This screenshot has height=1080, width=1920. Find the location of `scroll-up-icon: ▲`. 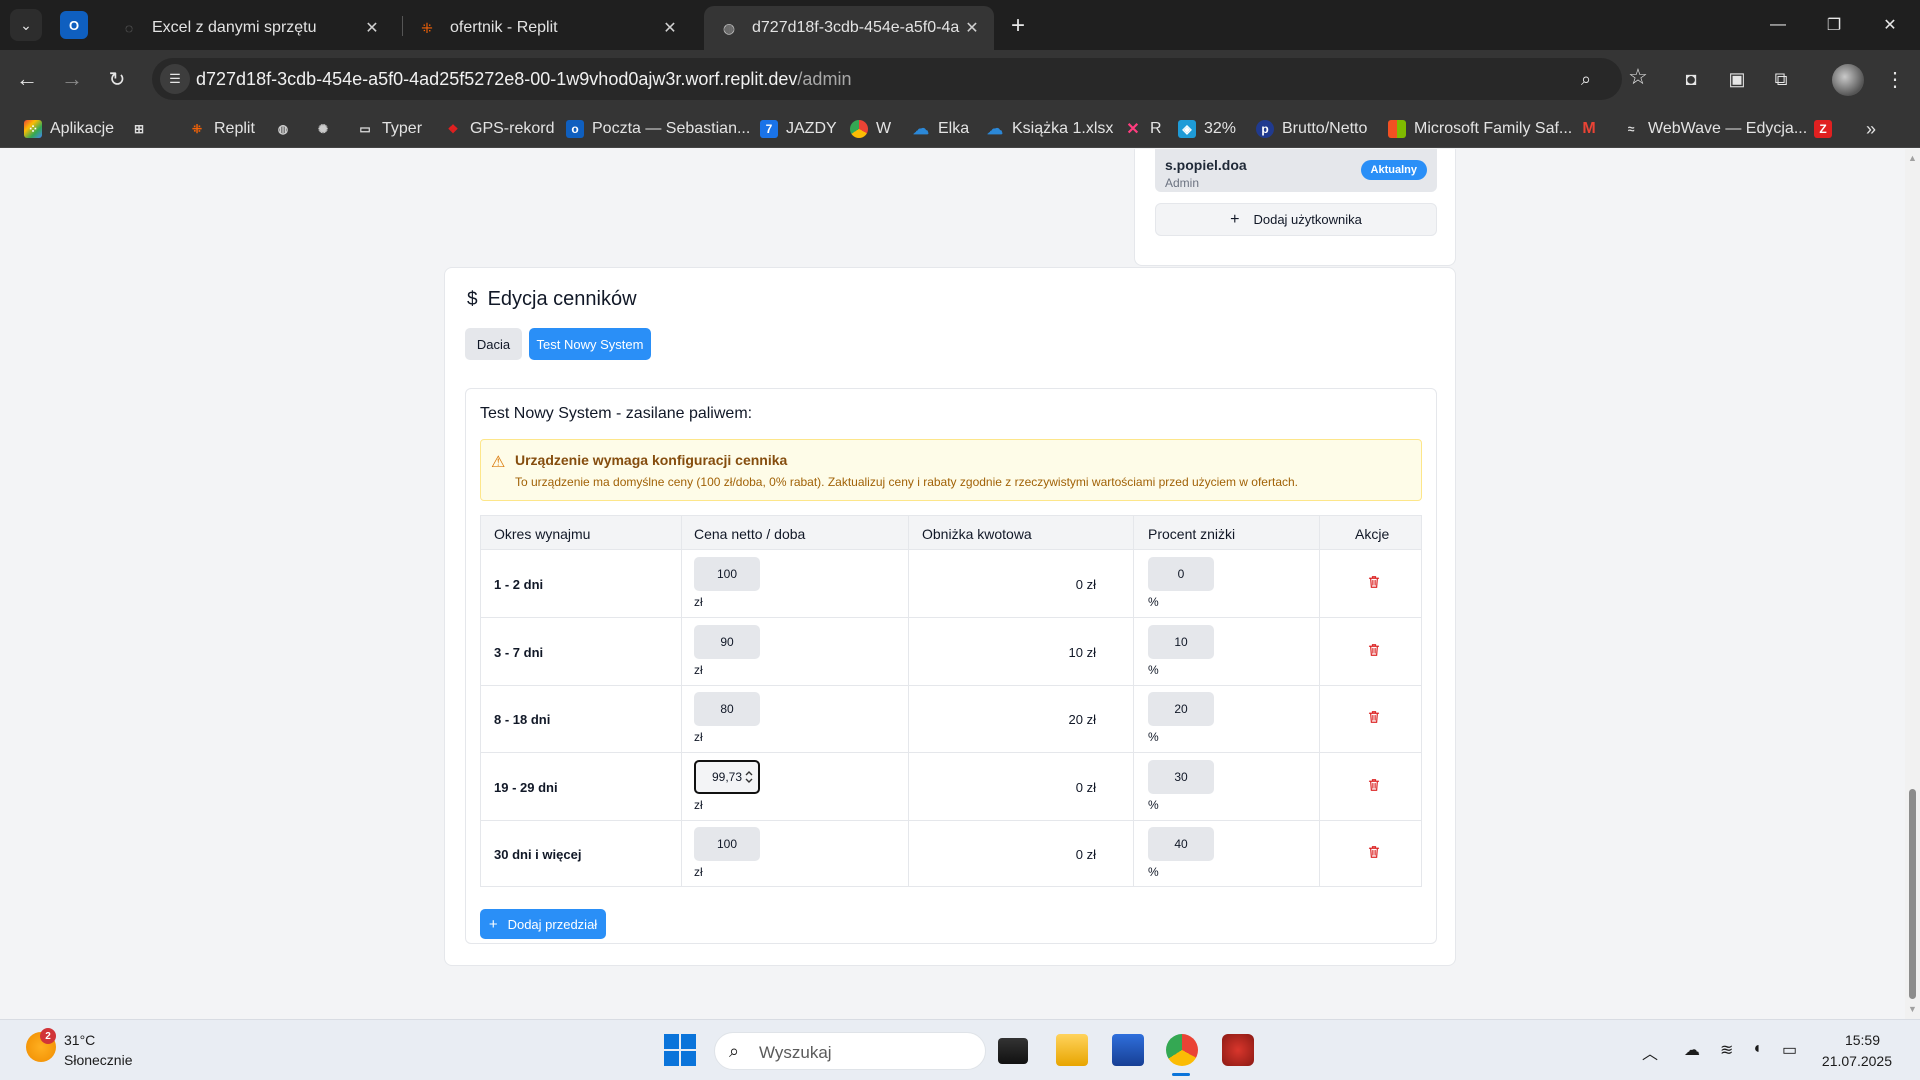

scroll-up-icon: ▲ is located at coordinates (1912, 158).